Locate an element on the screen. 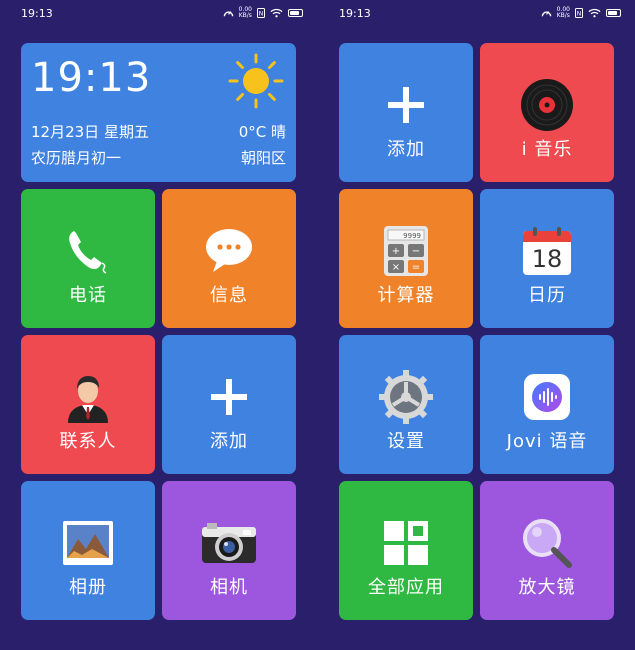  message-icon is located at coordinates (229, 251).